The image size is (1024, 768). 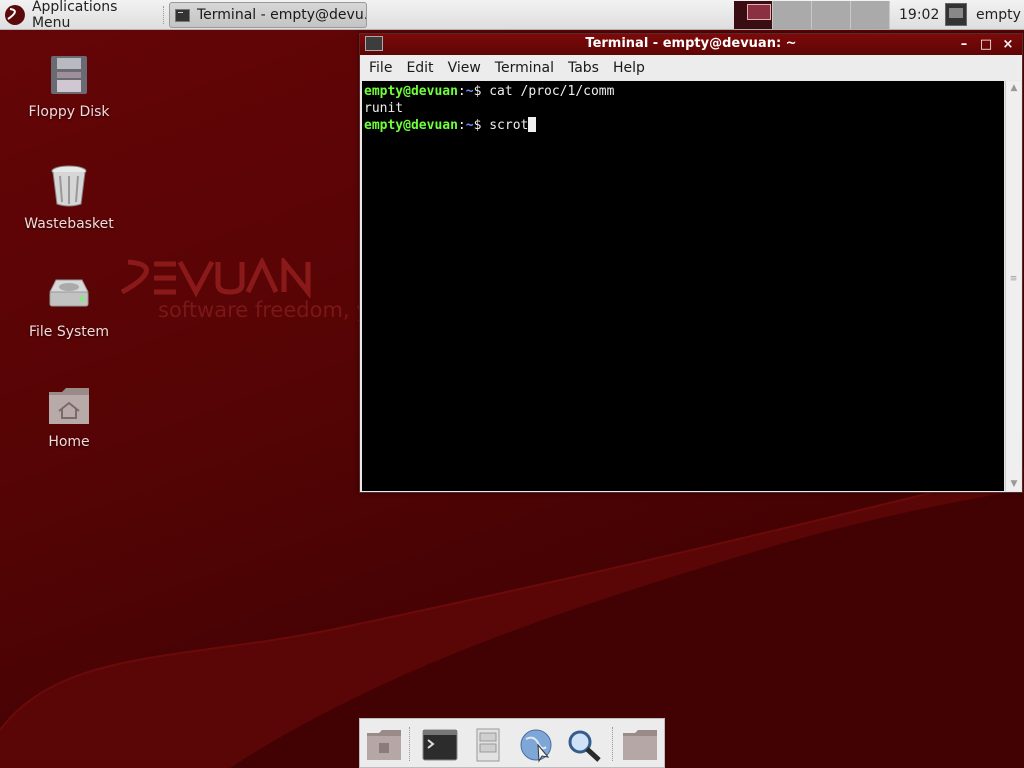 What do you see at coordinates (552, 91) in the screenshot?
I see `command-text: cat /proc/1/comm` at bounding box center [552, 91].